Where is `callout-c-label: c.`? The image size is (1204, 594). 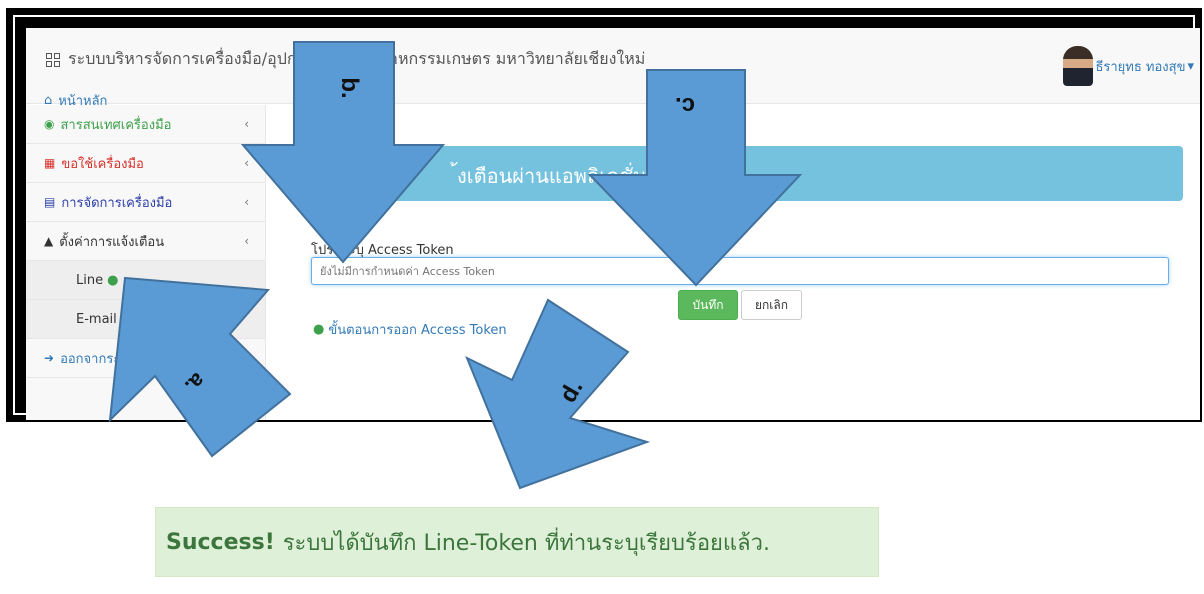 callout-c-label: c. is located at coordinates (685, 105).